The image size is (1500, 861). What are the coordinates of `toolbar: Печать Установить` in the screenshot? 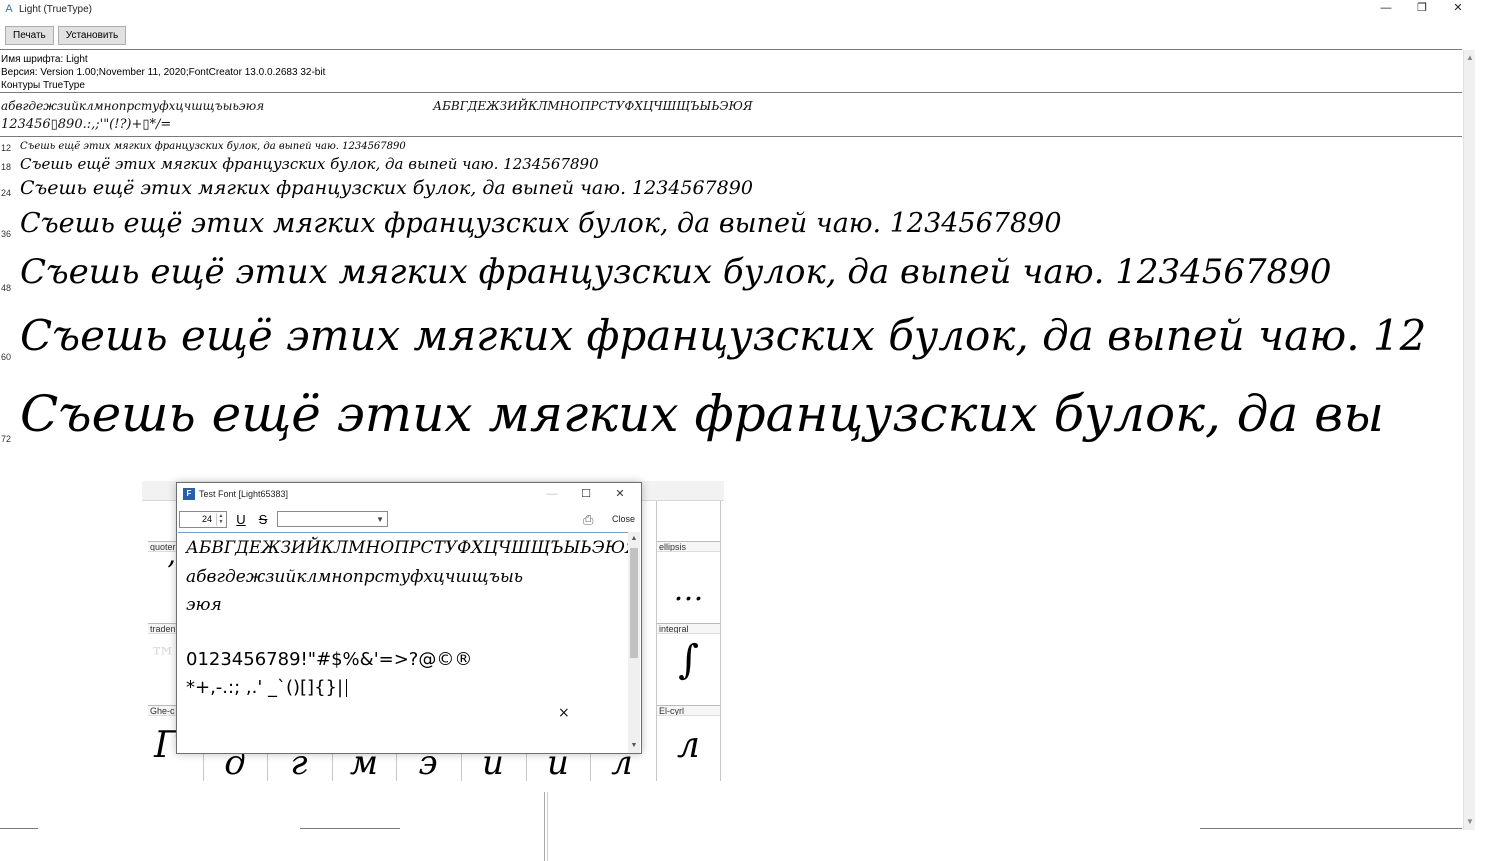 It's located at (63, 35).